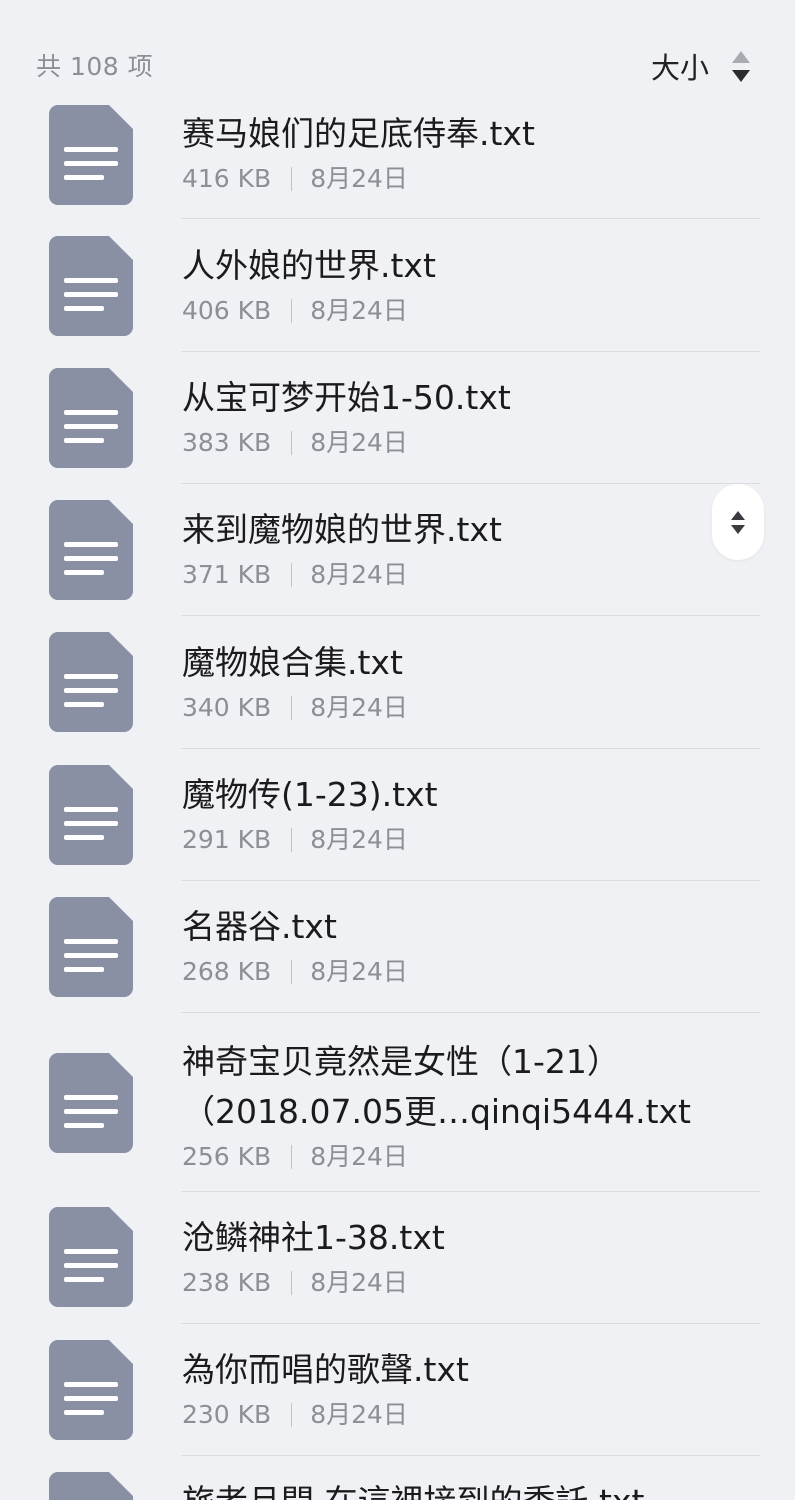 The width and height of the screenshot is (795, 1500). Describe the element at coordinates (401, 1061) in the screenshot. I see `file-name-line-1: 神奇宝贝竟然是女性（1-21）` at that location.